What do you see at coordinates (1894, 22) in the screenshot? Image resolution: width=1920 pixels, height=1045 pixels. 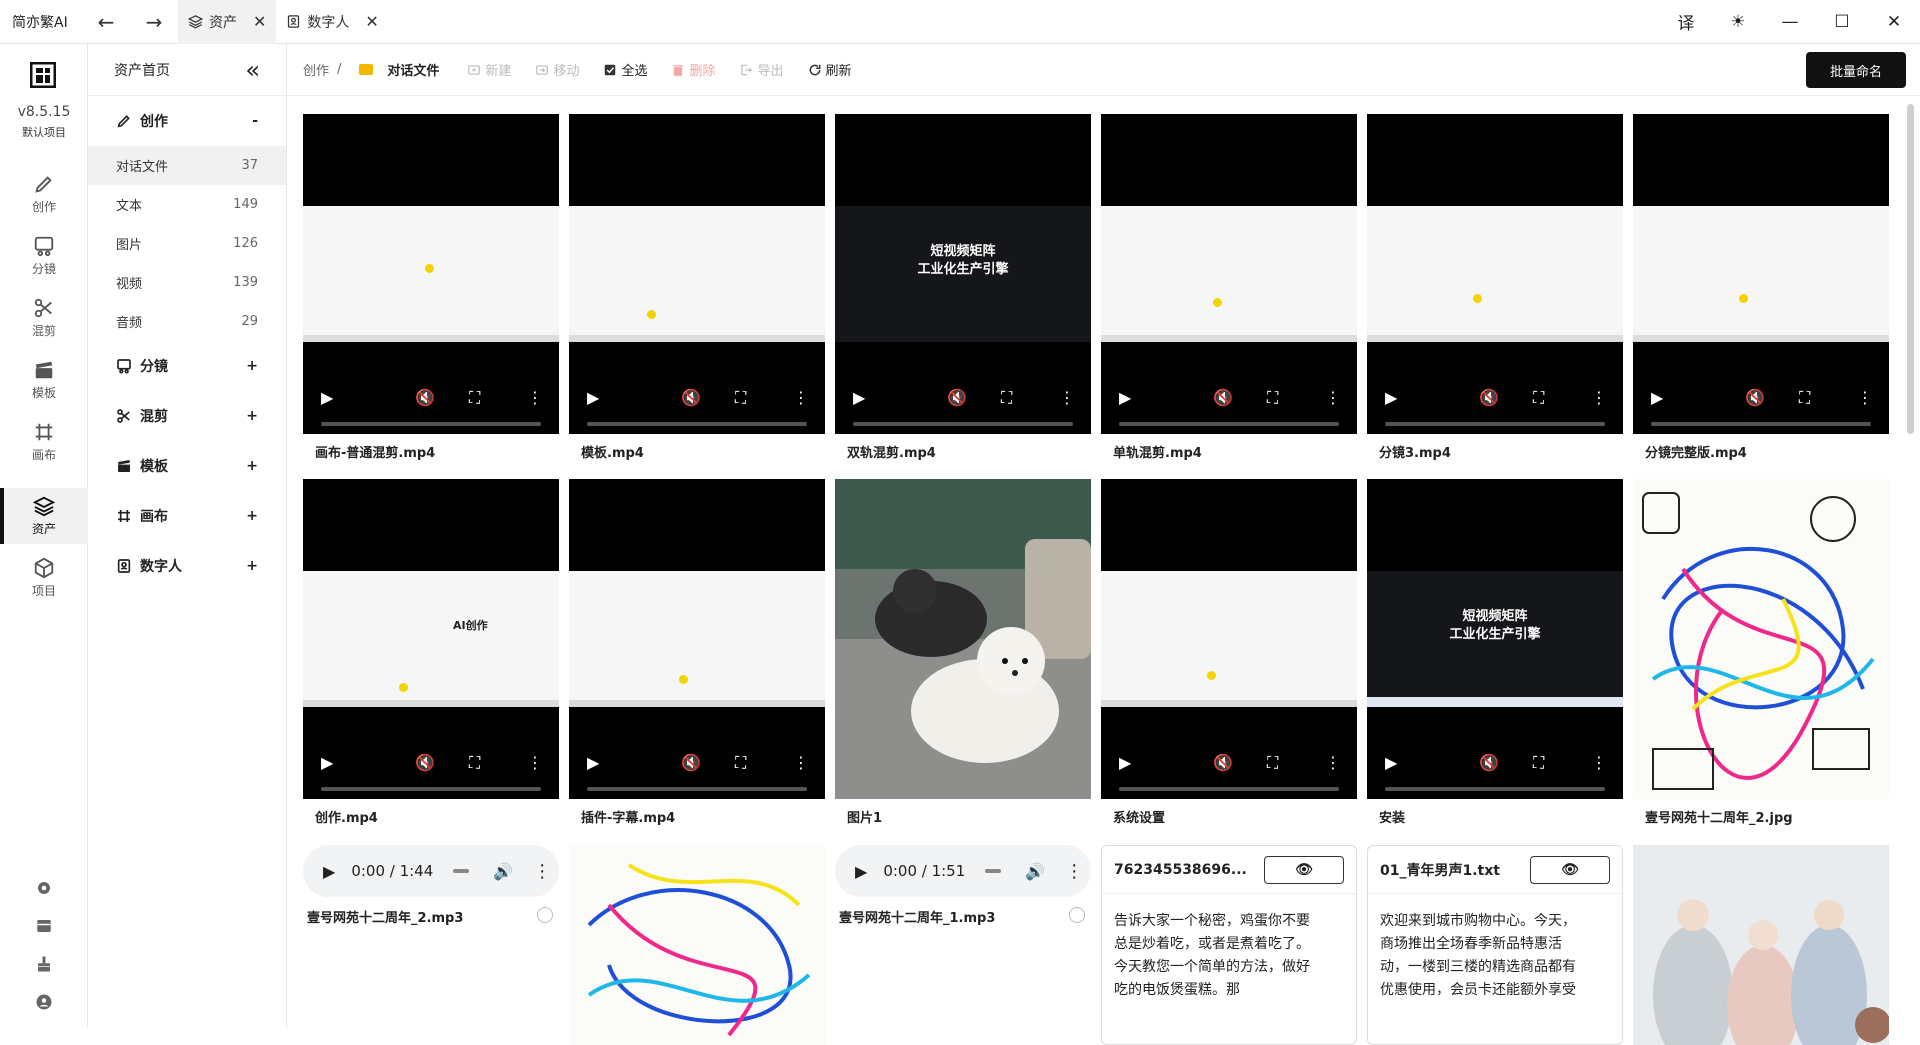 I see `close-window-button: ✕` at bounding box center [1894, 22].